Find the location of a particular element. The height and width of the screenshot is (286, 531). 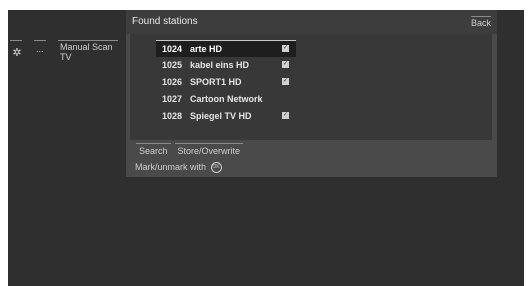

menu-item-manual-scan: Manual Scan TV is located at coordinates (95, 52).